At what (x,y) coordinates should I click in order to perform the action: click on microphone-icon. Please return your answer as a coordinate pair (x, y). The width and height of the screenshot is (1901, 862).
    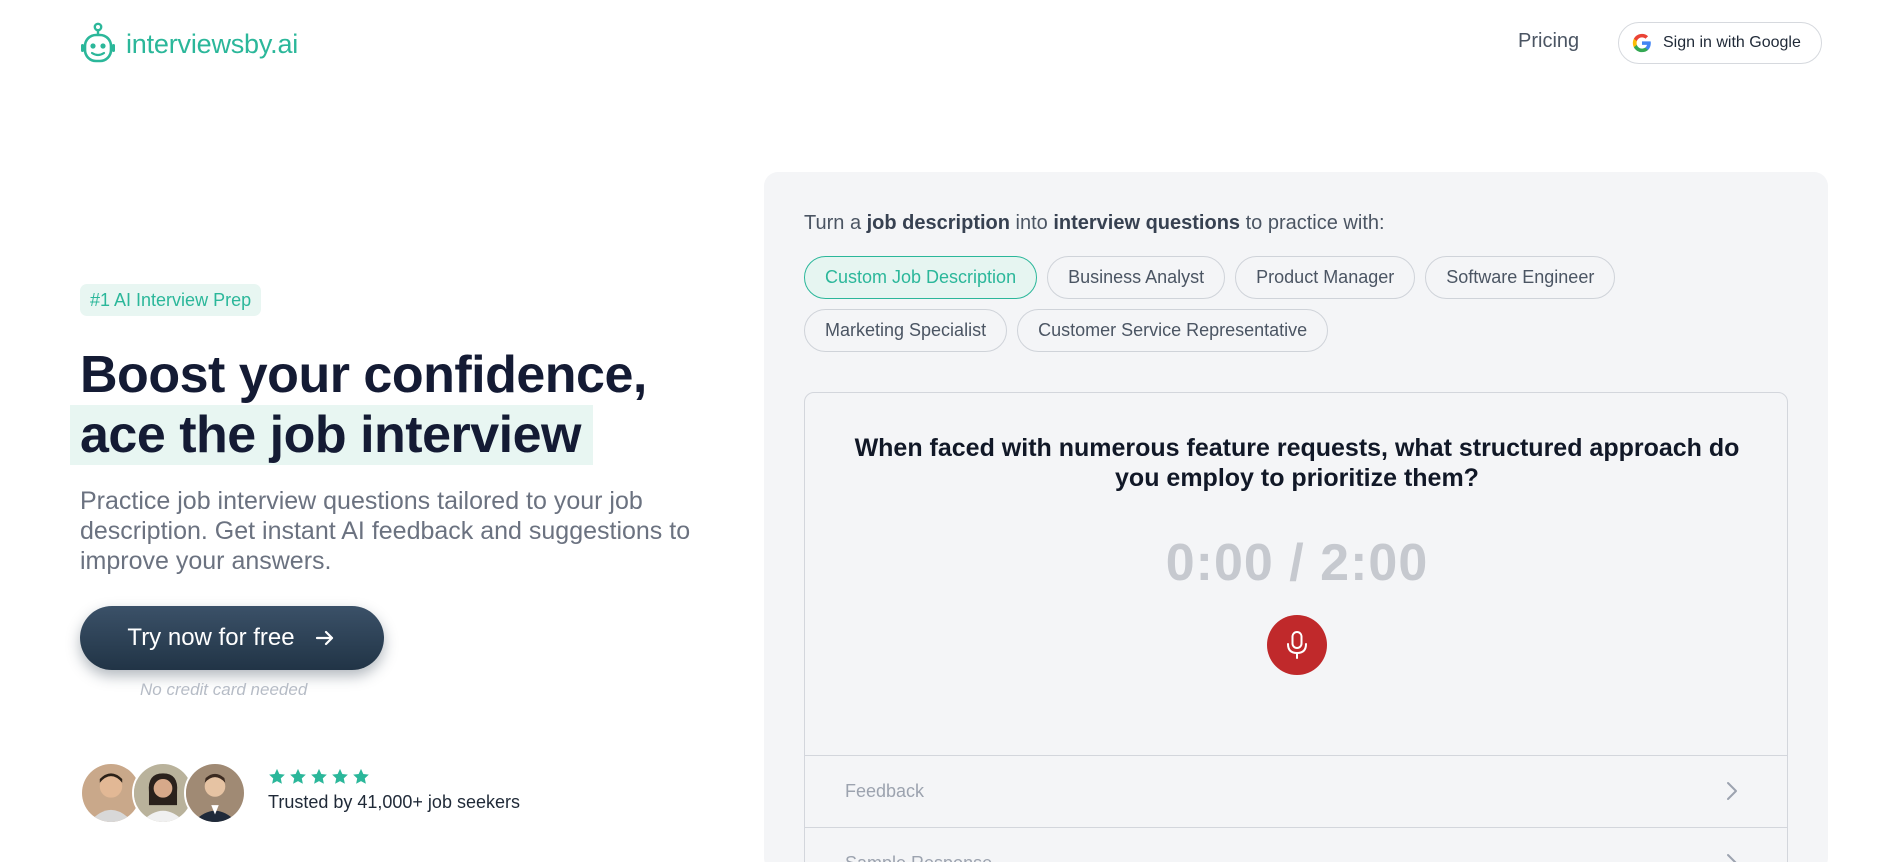
    Looking at the image, I should click on (1297, 645).